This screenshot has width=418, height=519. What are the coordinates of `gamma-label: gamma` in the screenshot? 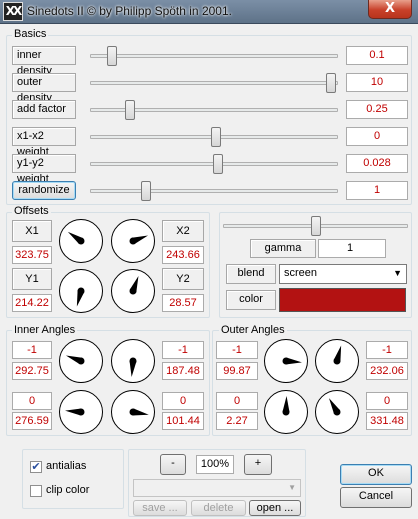 It's located at (283, 248).